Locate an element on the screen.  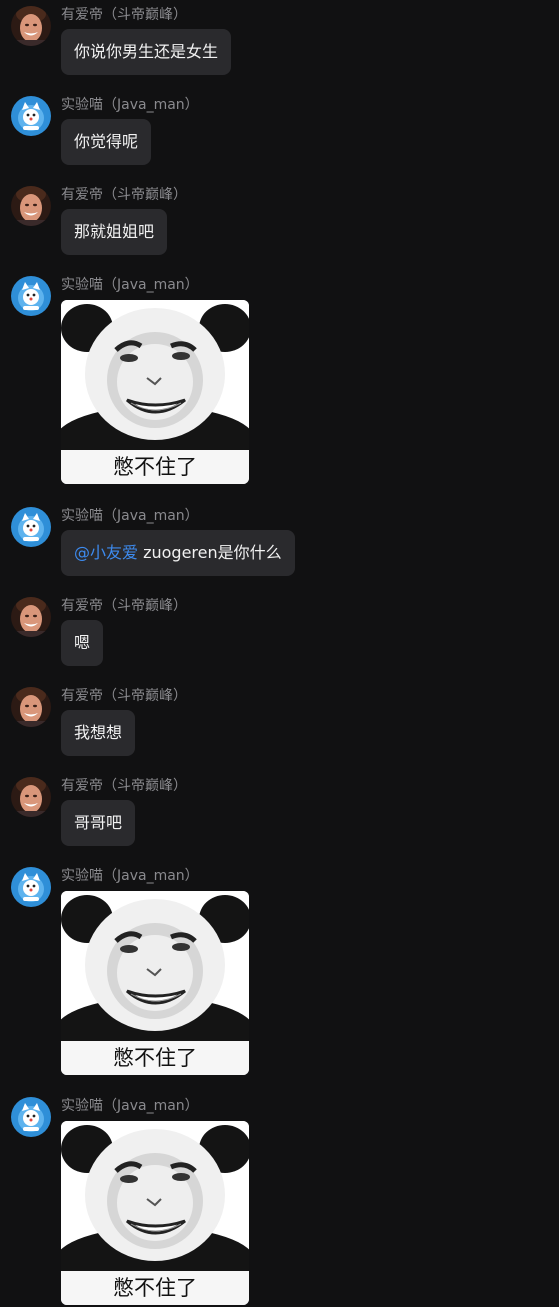
message-bubble: 嗯 is located at coordinates (82, 643).